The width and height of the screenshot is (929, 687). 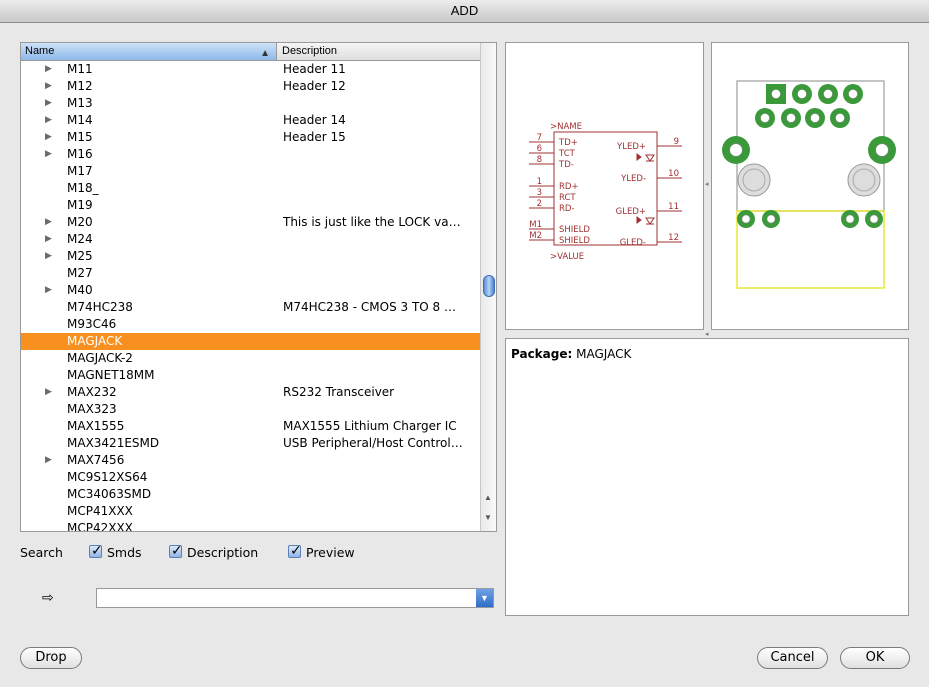 What do you see at coordinates (568, 143) in the screenshot?
I see `pin-label: TD+` at bounding box center [568, 143].